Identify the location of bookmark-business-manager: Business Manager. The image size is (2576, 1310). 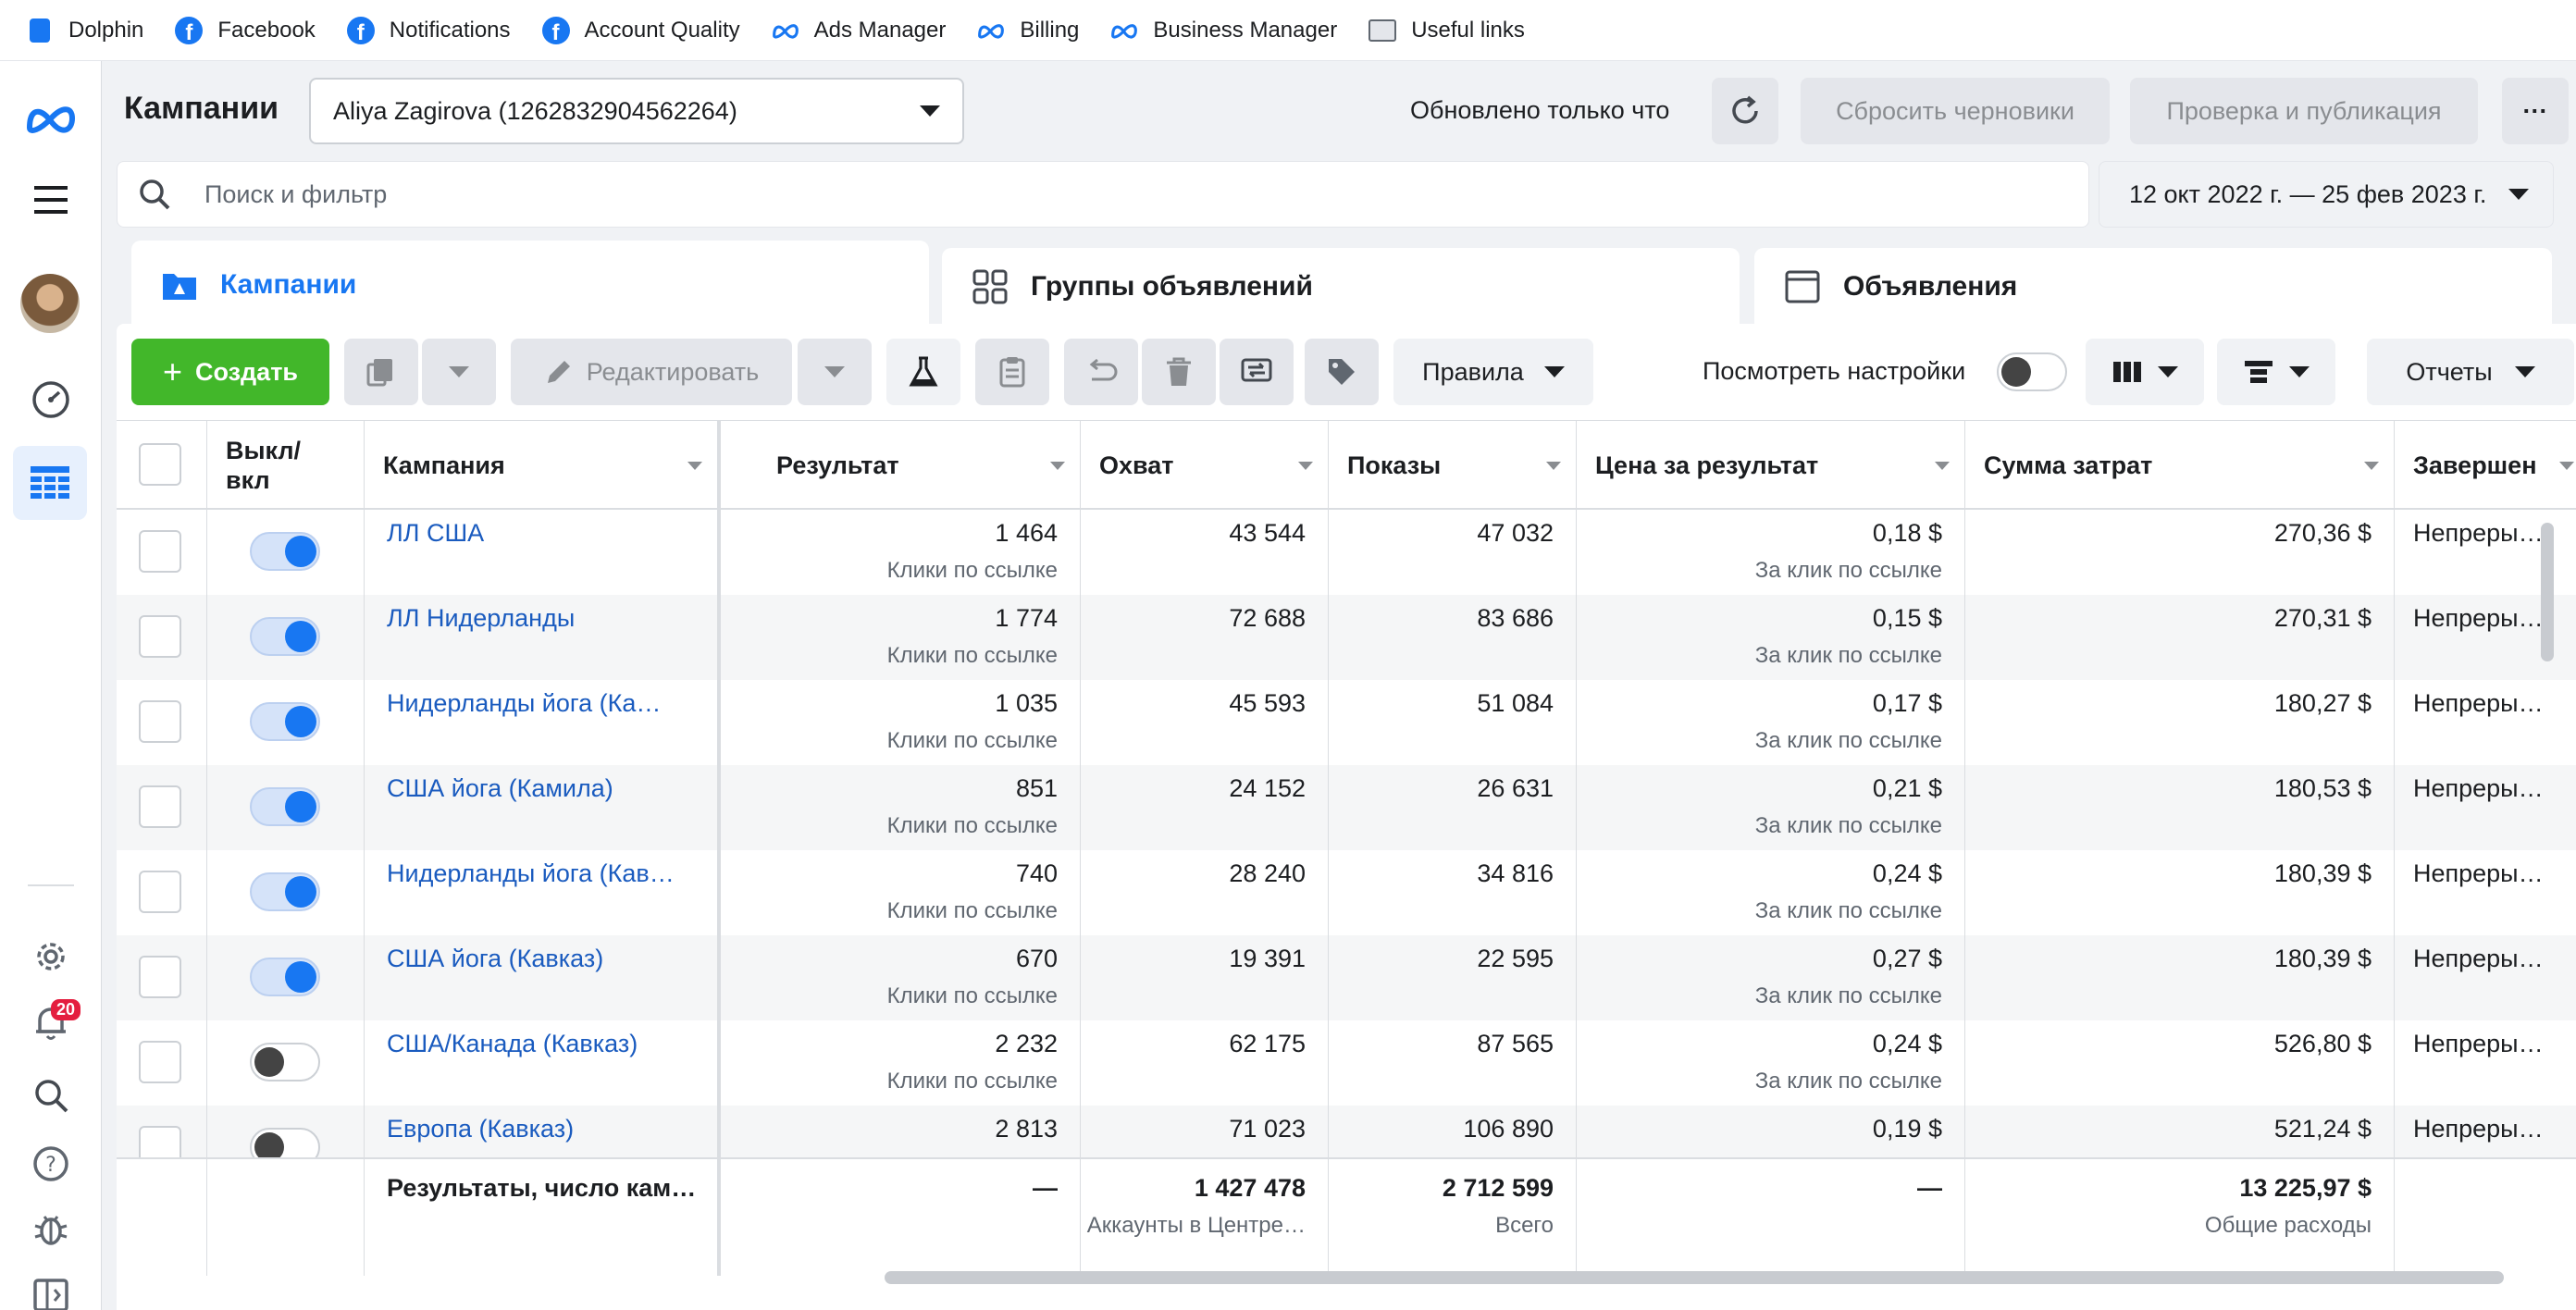
(1224, 30).